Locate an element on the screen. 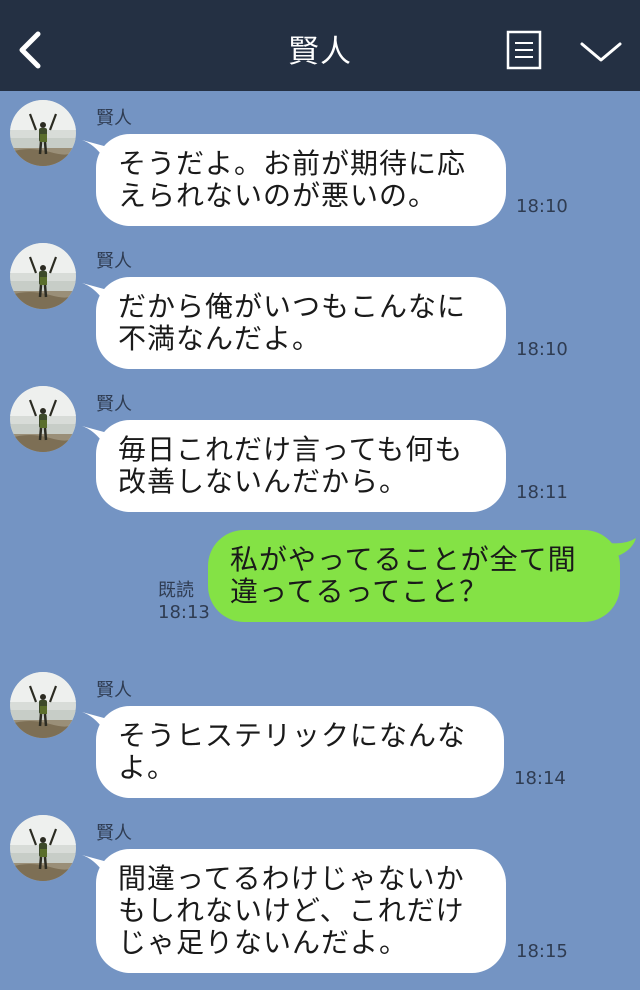 This screenshot has width=640, height=990. message-bubble: 間違ってるわけじゃないか もしれないけど、これだけ じゃ足りないんだよ。 is located at coordinates (301, 911).